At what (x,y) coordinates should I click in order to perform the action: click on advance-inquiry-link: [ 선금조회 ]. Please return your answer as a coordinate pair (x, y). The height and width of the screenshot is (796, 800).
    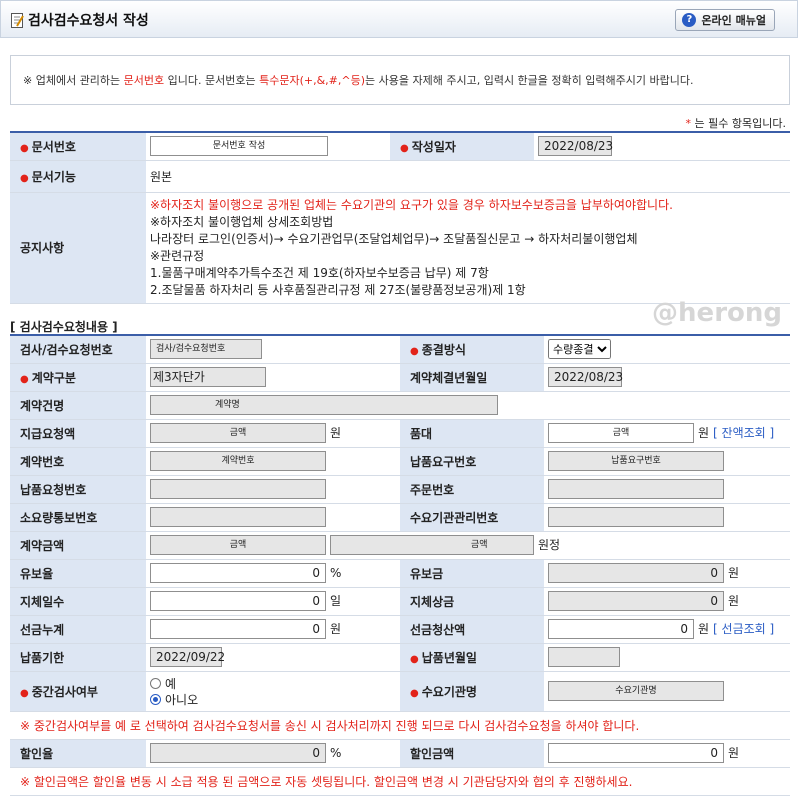
    Looking at the image, I should click on (743, 629).